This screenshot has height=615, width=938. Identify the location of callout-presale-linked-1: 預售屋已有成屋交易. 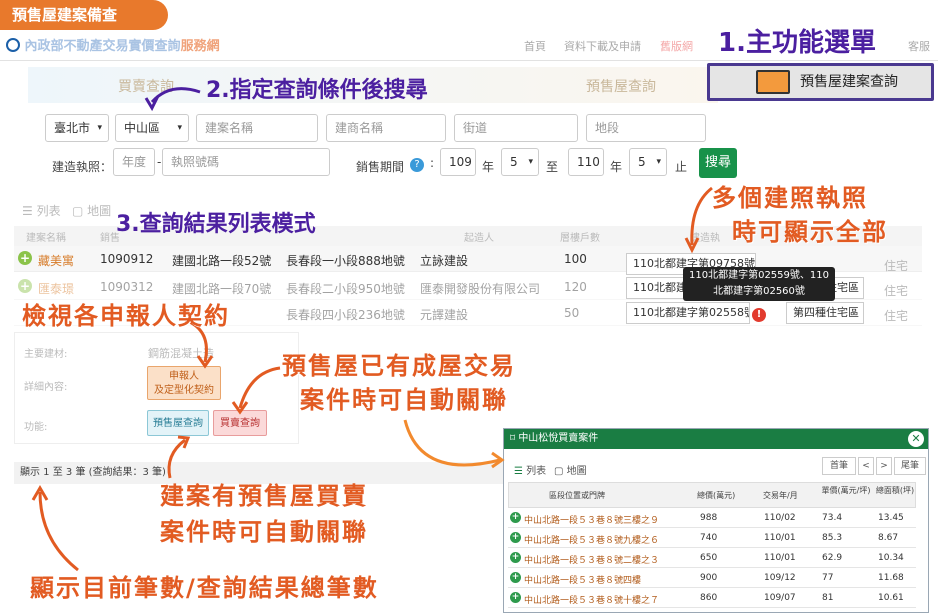
(399, 366).